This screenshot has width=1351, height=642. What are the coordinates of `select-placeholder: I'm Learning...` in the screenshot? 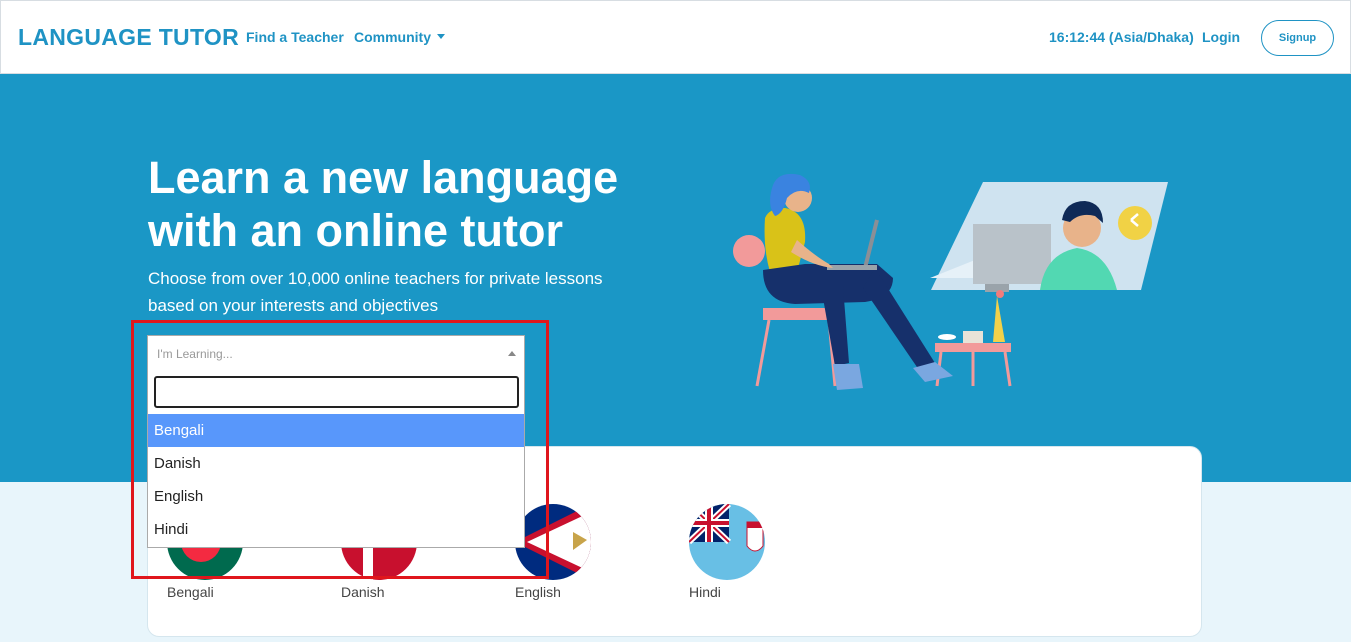 It's located at (195, 354).